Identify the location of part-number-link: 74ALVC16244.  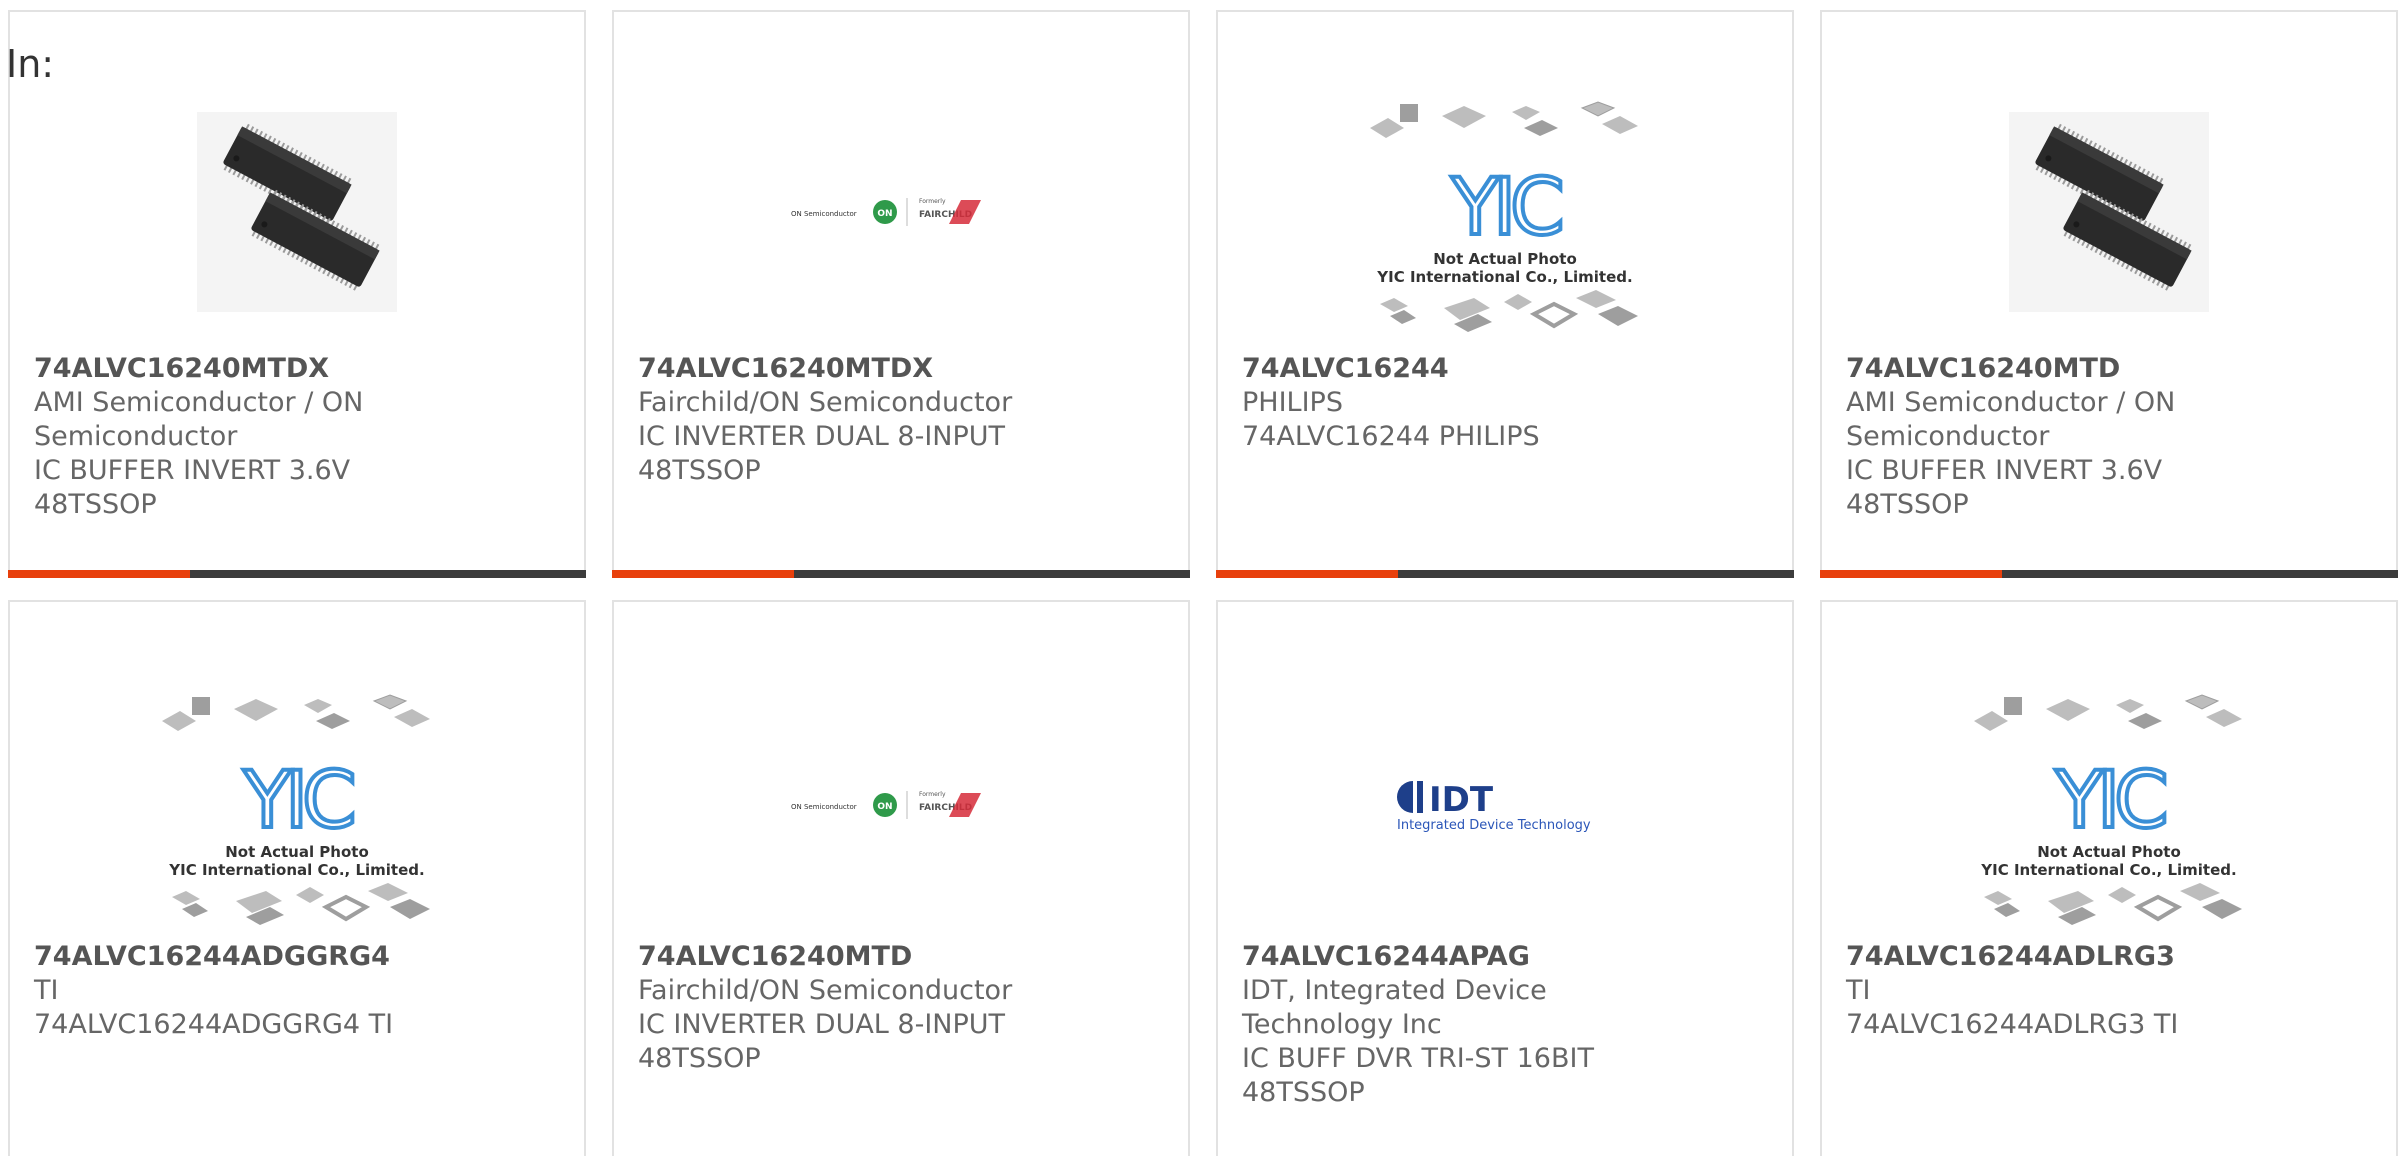
(1507, 369).